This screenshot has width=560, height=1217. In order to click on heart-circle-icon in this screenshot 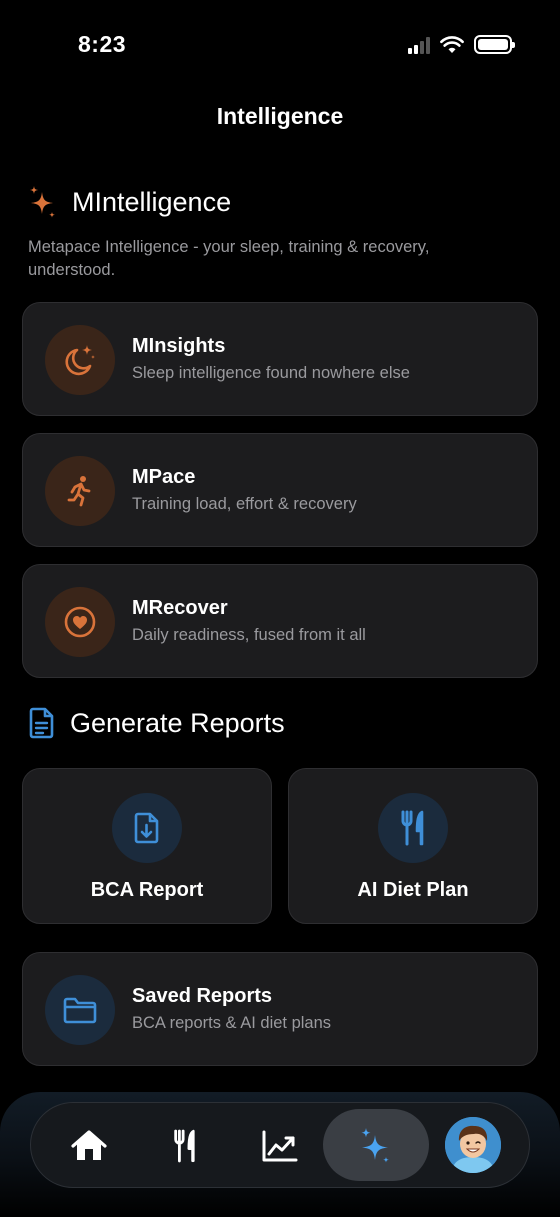, I will do `click(80, 622)`.